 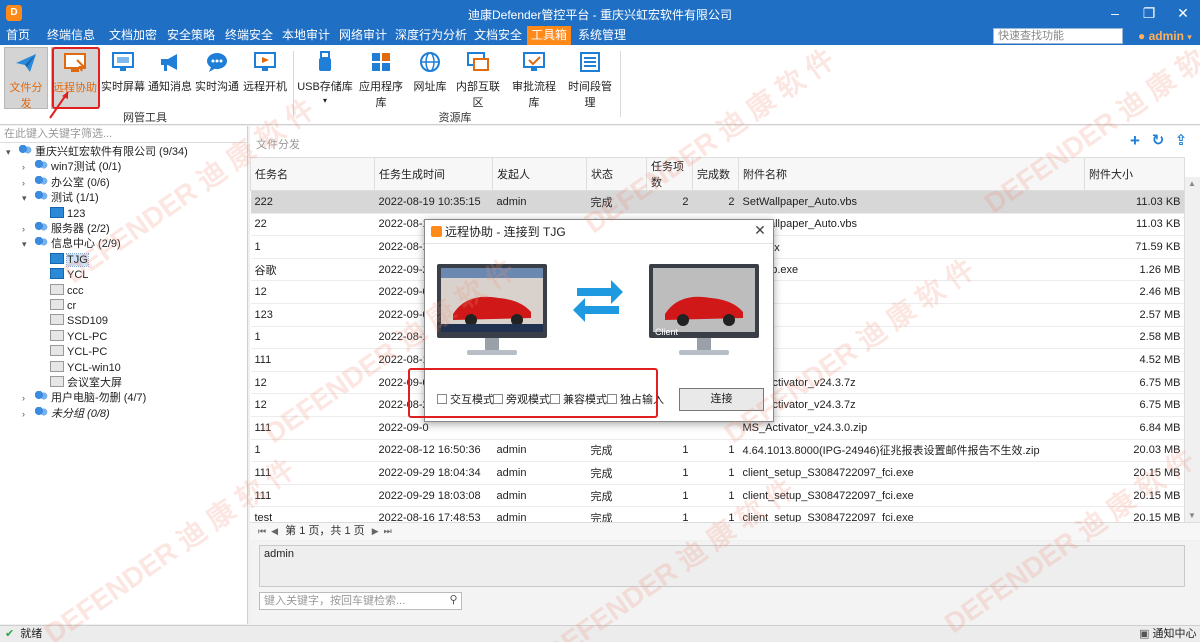 What do you see at coordinates (60, 198) in the screenshot?
I see `tree-node: ▾ 测试 (1/1)` at bounding box center [60, 198].